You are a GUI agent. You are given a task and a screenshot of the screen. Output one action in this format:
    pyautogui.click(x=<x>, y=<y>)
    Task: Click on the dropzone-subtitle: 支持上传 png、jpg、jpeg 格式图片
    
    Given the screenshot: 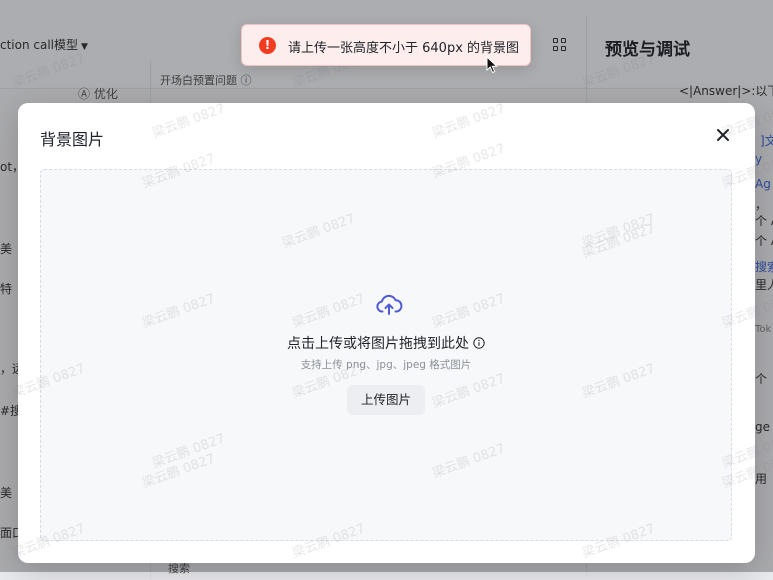 What is the action you would take?
    pyautogui.click(x=386, y=365)
    